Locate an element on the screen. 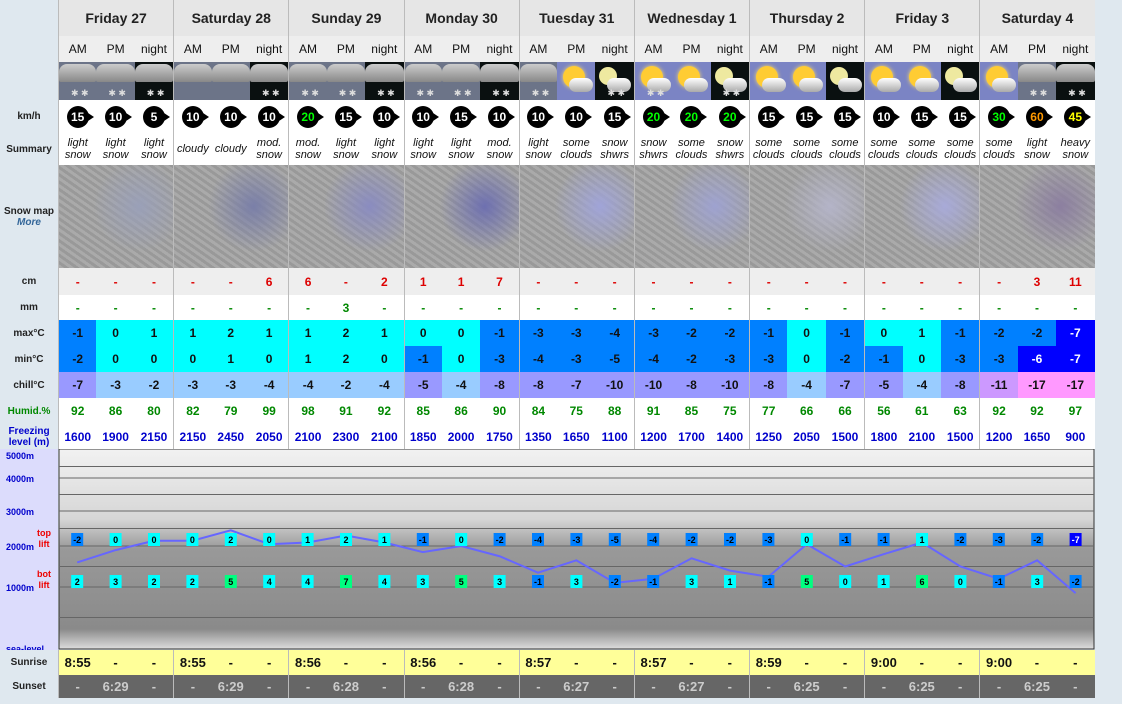 The height and width of the screenshot is (704, 1122). max-temp: -2 is located at coordinates (730, 333).